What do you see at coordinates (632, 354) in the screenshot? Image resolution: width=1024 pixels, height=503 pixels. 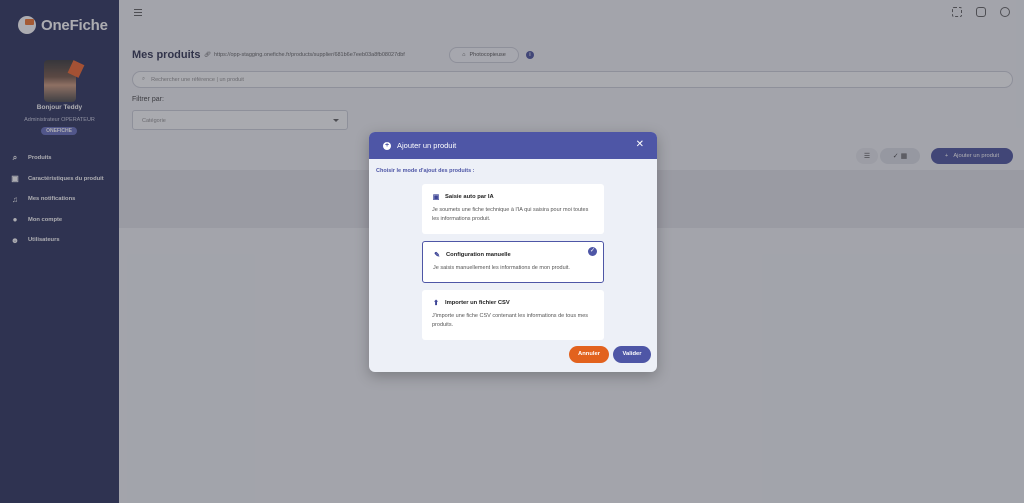 I see `validate-button: Valider` at bounding box center [632, 354].